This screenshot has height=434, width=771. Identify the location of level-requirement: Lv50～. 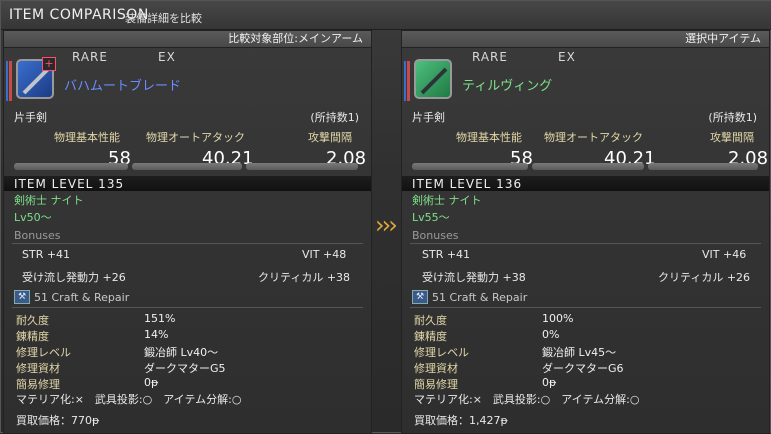
(33, 217).